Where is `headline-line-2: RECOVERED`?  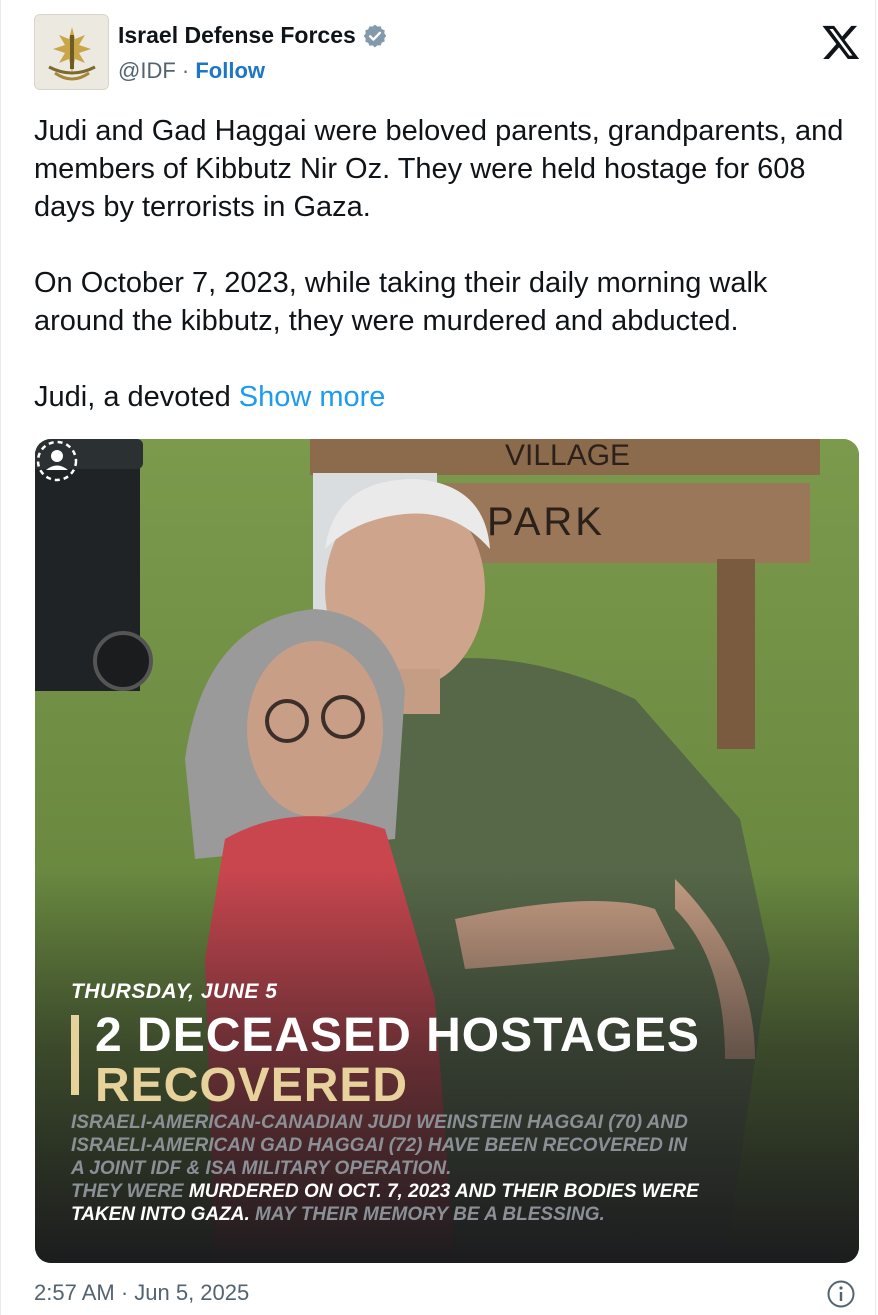
headline-line-2: RECOVERED is located at coordinates (252, 1085).